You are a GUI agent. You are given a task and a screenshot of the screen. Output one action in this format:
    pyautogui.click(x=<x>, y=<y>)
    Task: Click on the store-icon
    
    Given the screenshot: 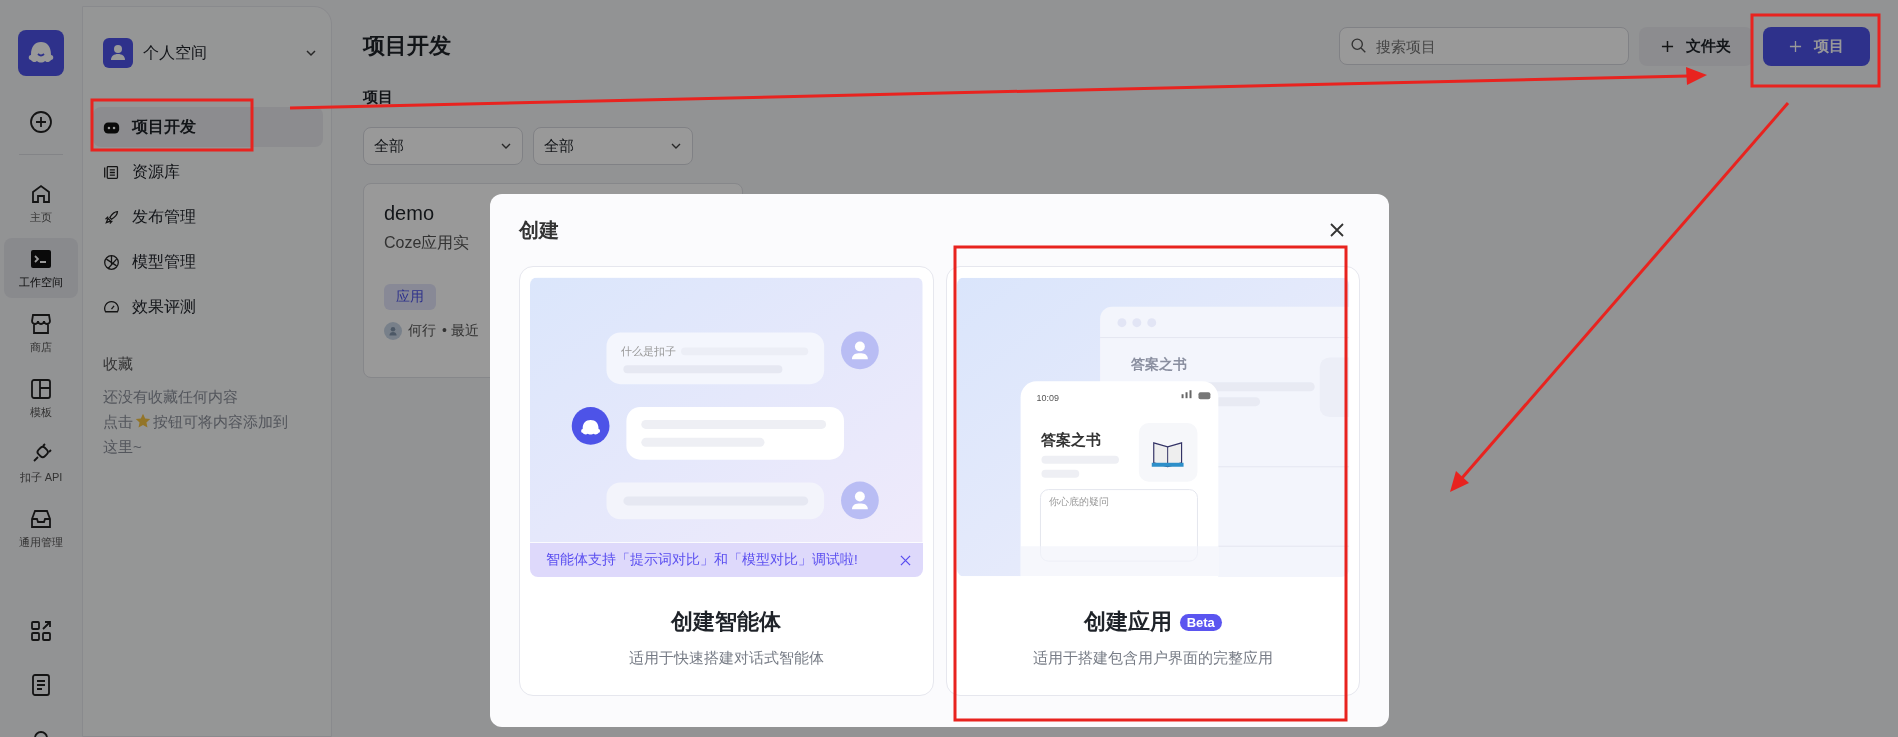 What is the action you would take?
    pyautogui.click(x=41, y=323)
    